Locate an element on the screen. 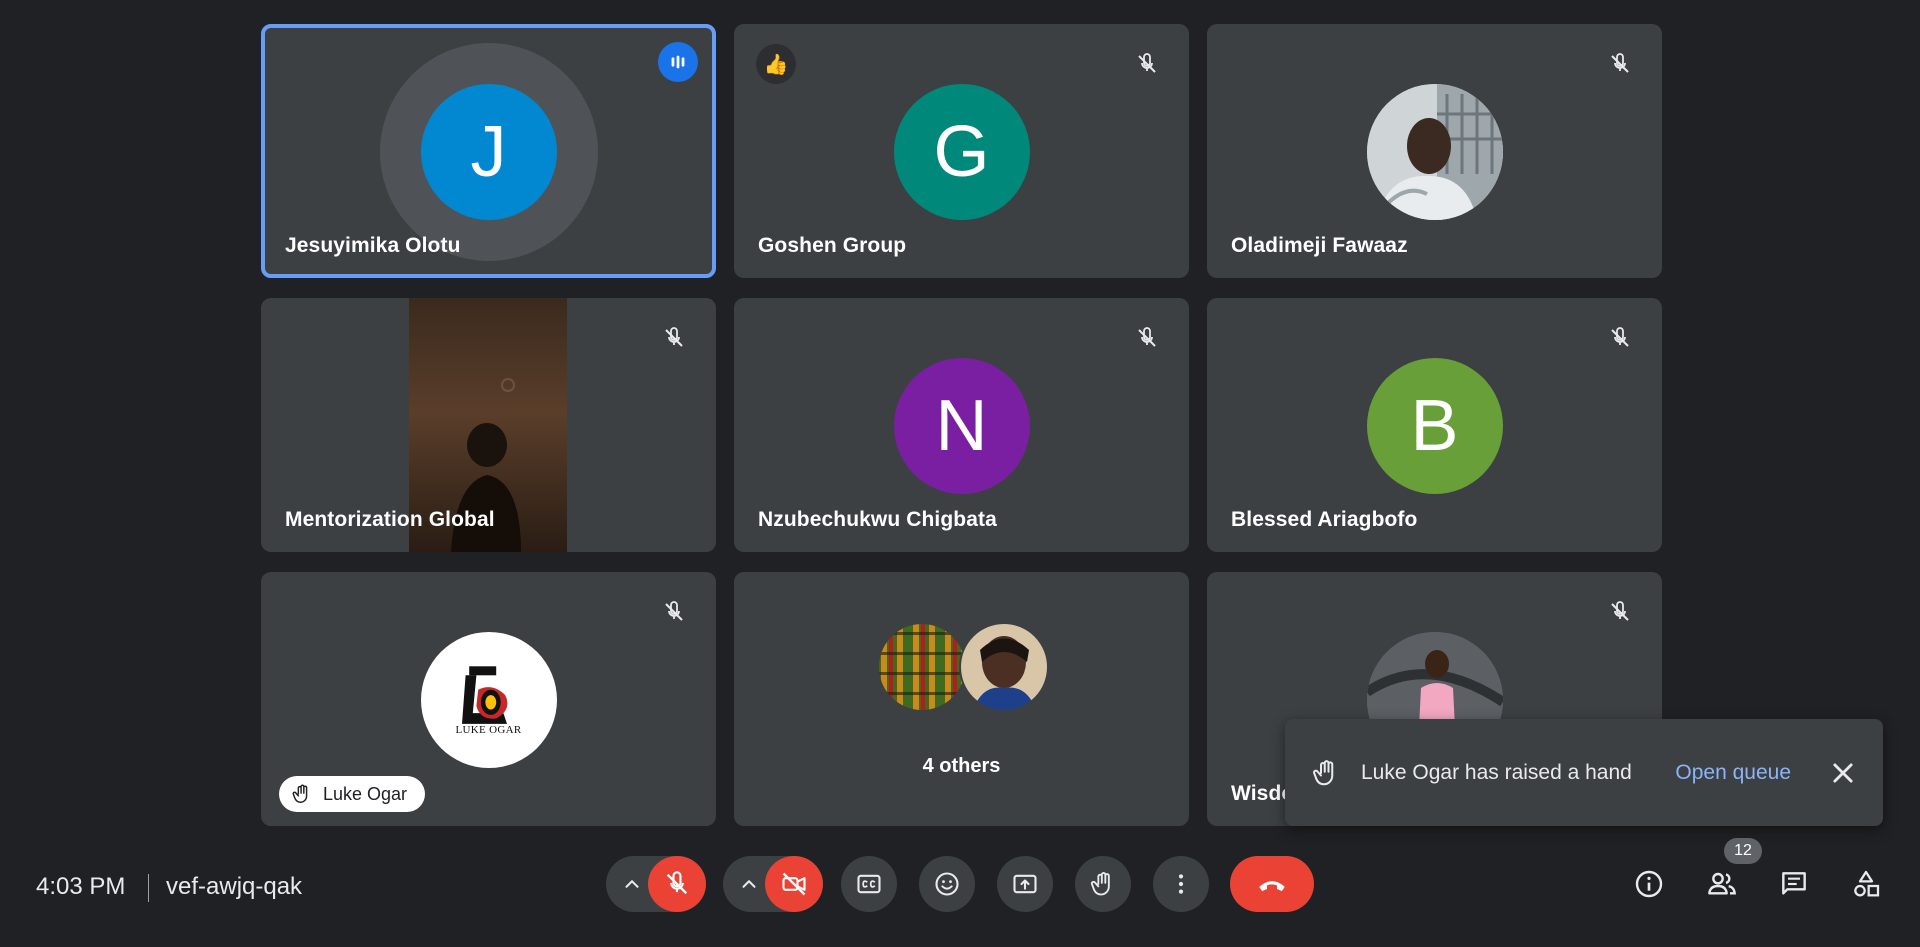 This screenshot has width=1920, height=947. meeting-controls-bar: 4:03 PM vef-awjq-qak 12 is located at coordinates (960, 888).